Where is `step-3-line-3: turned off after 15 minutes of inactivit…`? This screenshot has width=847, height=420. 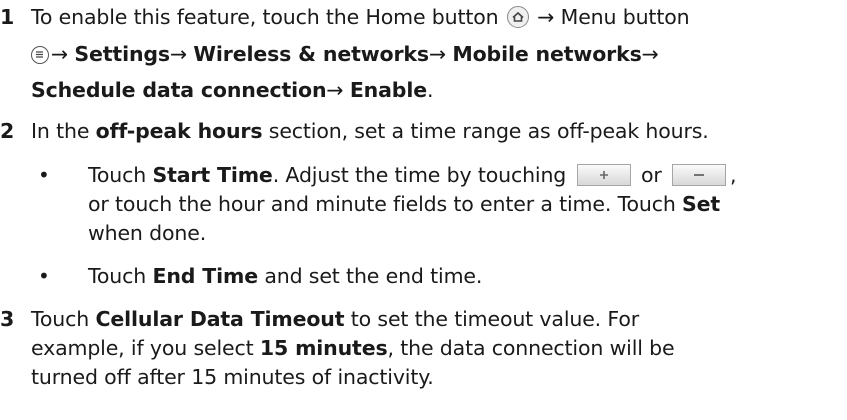 step-3-line-3: turned off after 15 minutes of inactivit… is located at coordinates (232, 377).